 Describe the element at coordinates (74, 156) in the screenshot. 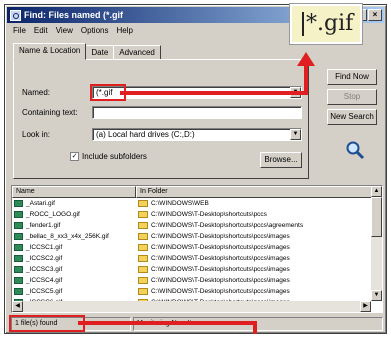

I see `checkmark-icon: ✓` at that location.